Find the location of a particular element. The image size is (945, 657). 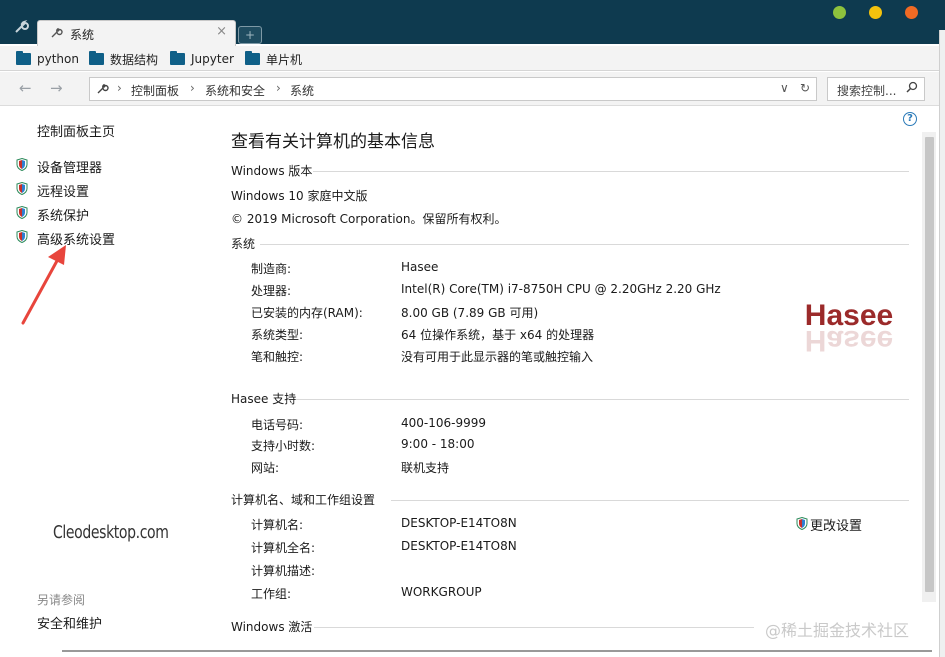

sidebar-item-system-protection: 系统保护 is located at coordinates (63, 214).